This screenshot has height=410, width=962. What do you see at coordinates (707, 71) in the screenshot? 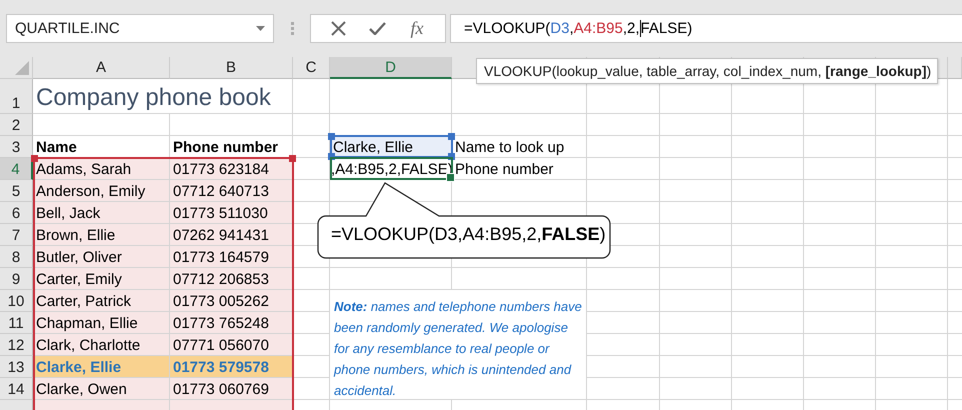
I see `function-tooltip: VLOOKUP(lookup_value, table_array, col_index_num, [range_lookup])` at bounding box center [707, 71].